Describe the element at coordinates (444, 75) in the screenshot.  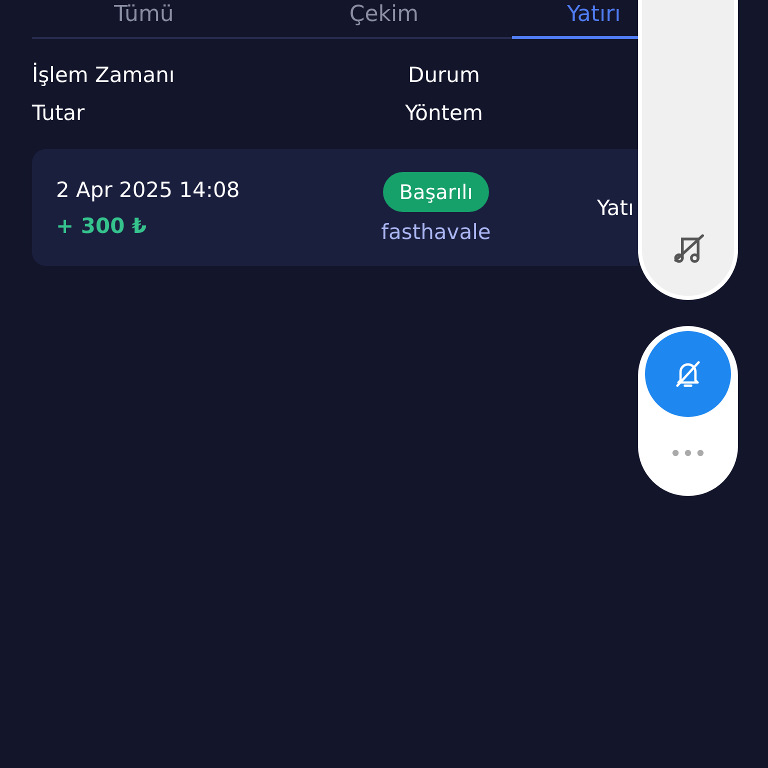
I see `column-header: Durum` at that location.